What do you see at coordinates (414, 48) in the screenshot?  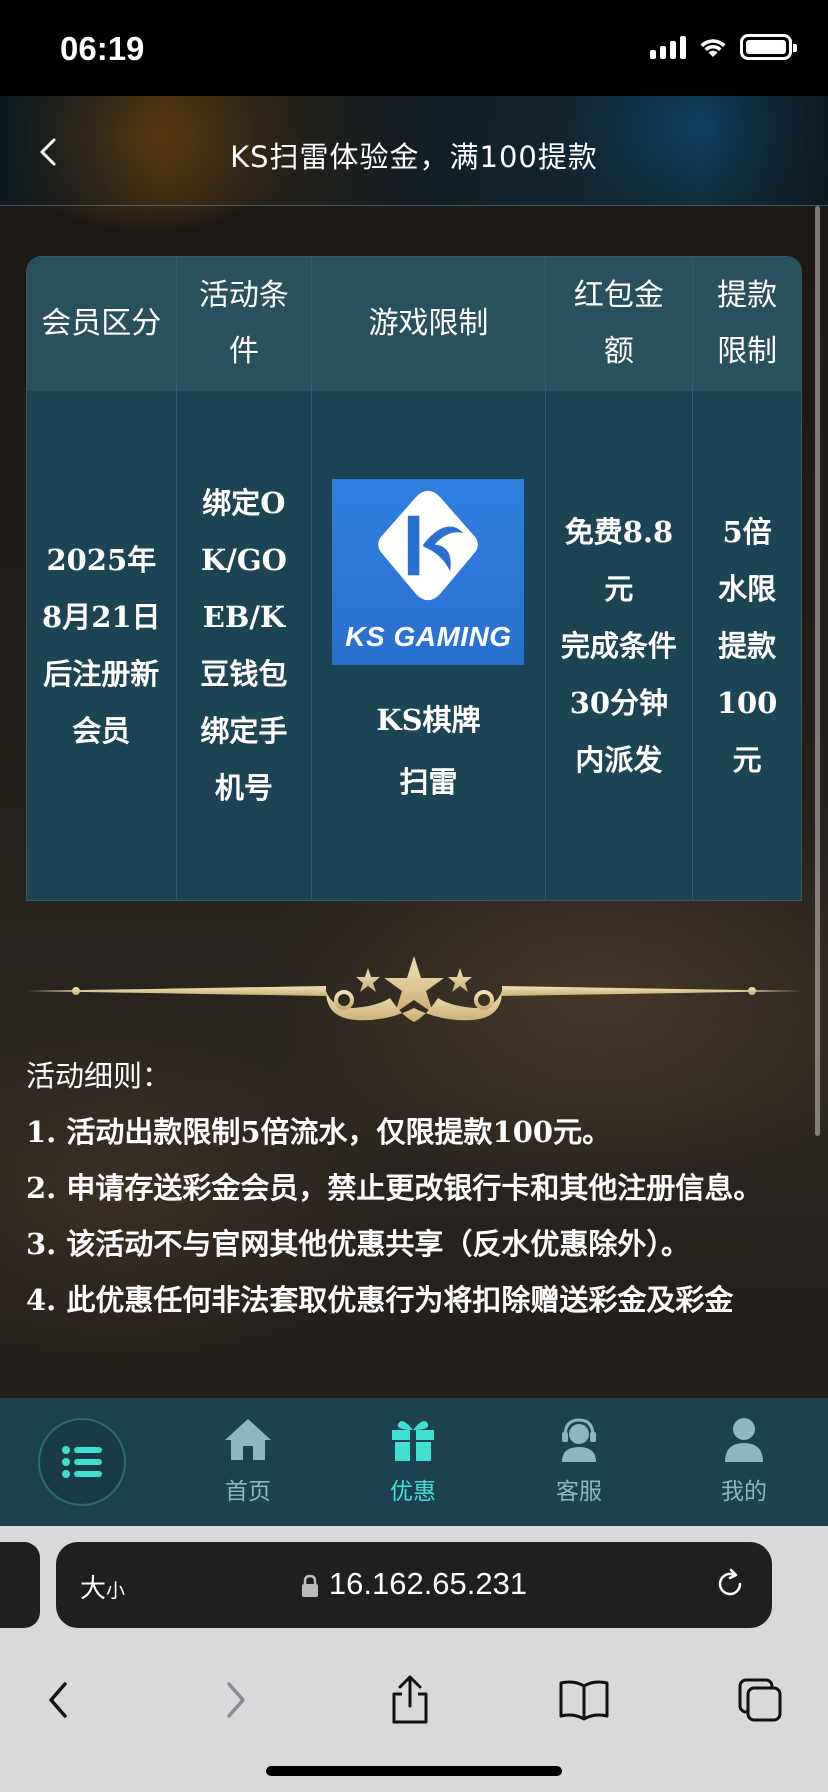 I see `status-bar: 06:19` at bounding box center [414, 48].